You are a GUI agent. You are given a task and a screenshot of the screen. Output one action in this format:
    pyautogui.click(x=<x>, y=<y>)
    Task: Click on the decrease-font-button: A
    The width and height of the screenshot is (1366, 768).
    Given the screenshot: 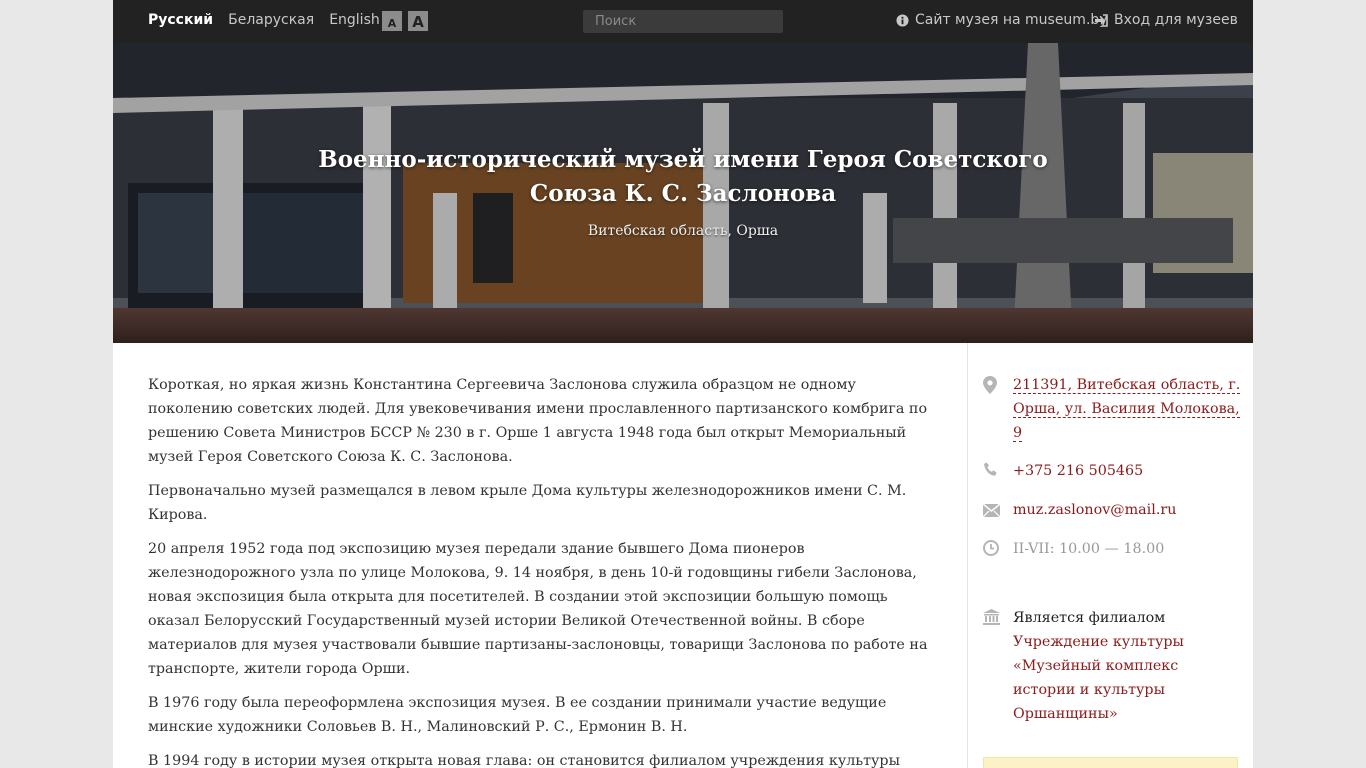 What is the action you would take?
    pyautogui.click(x=392, y=21)
    